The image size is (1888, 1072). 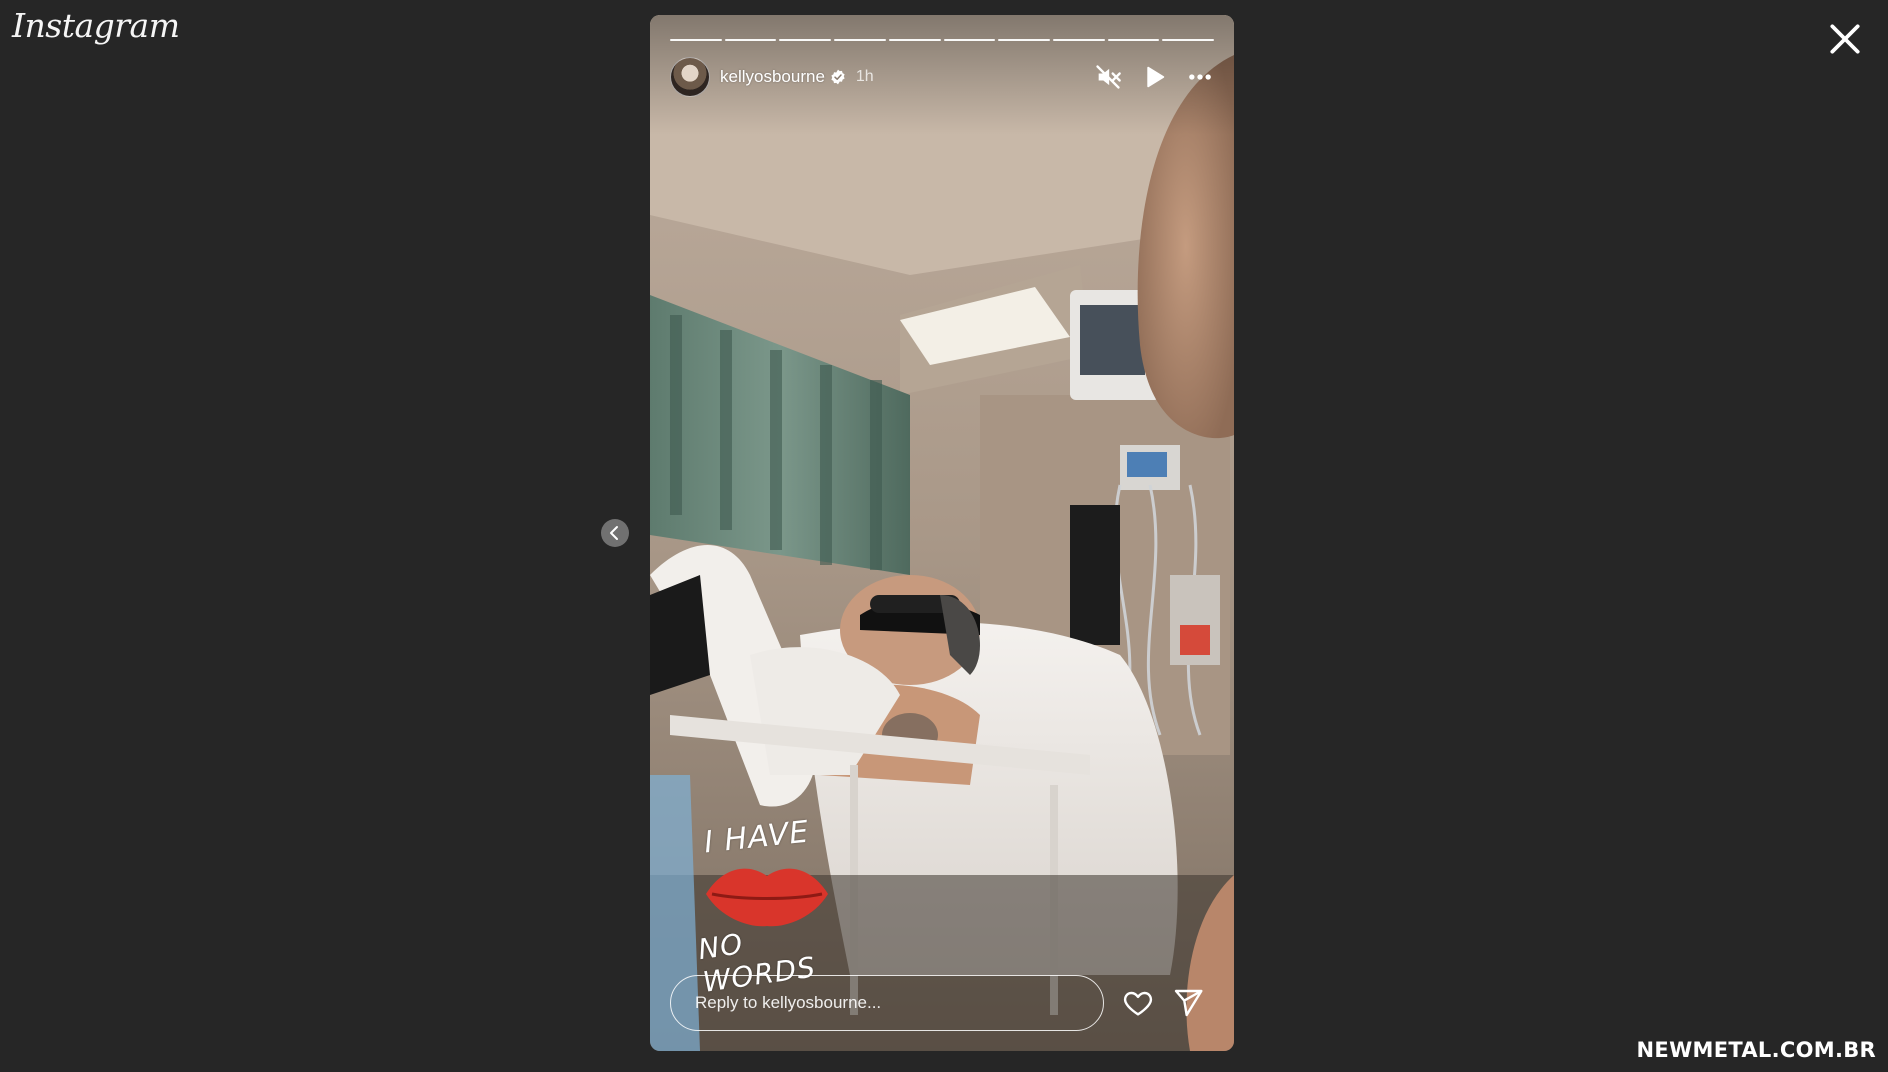 What do you see at coordinates (1138, 1003) in the screenshot?
I see `heart-icon` at bounding box center [1138, 1003].